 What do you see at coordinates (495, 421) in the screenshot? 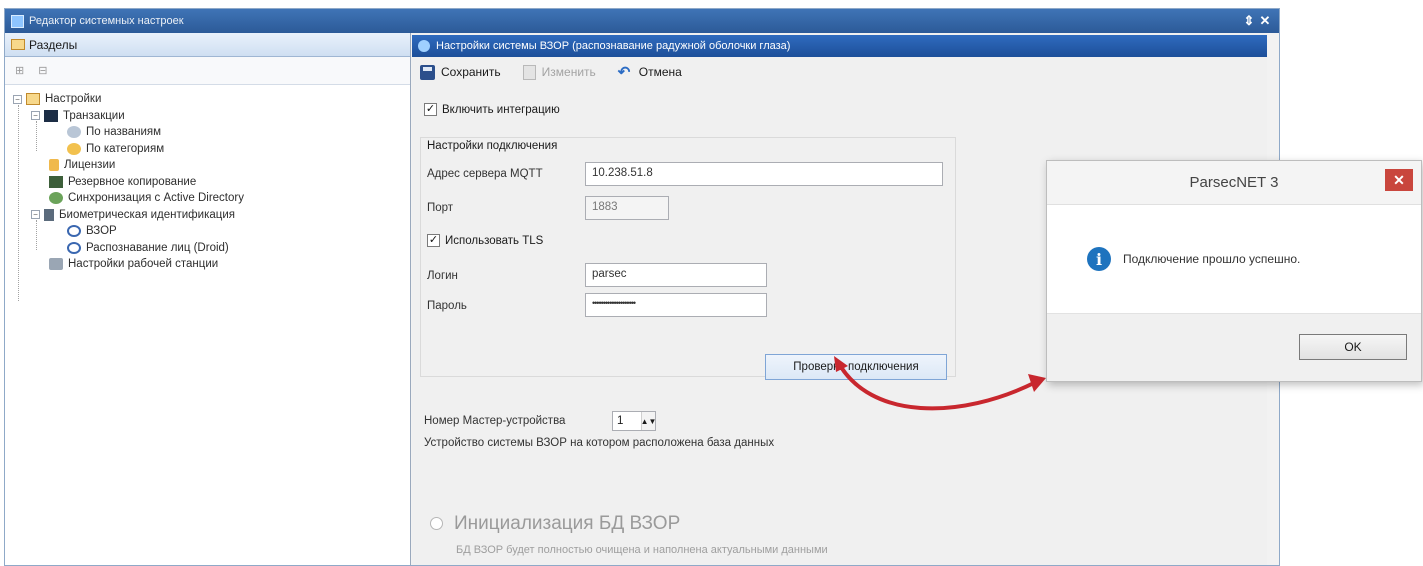
I see `master-device-label: Номер Мастер-устройства` at bounding box center [495, 421].